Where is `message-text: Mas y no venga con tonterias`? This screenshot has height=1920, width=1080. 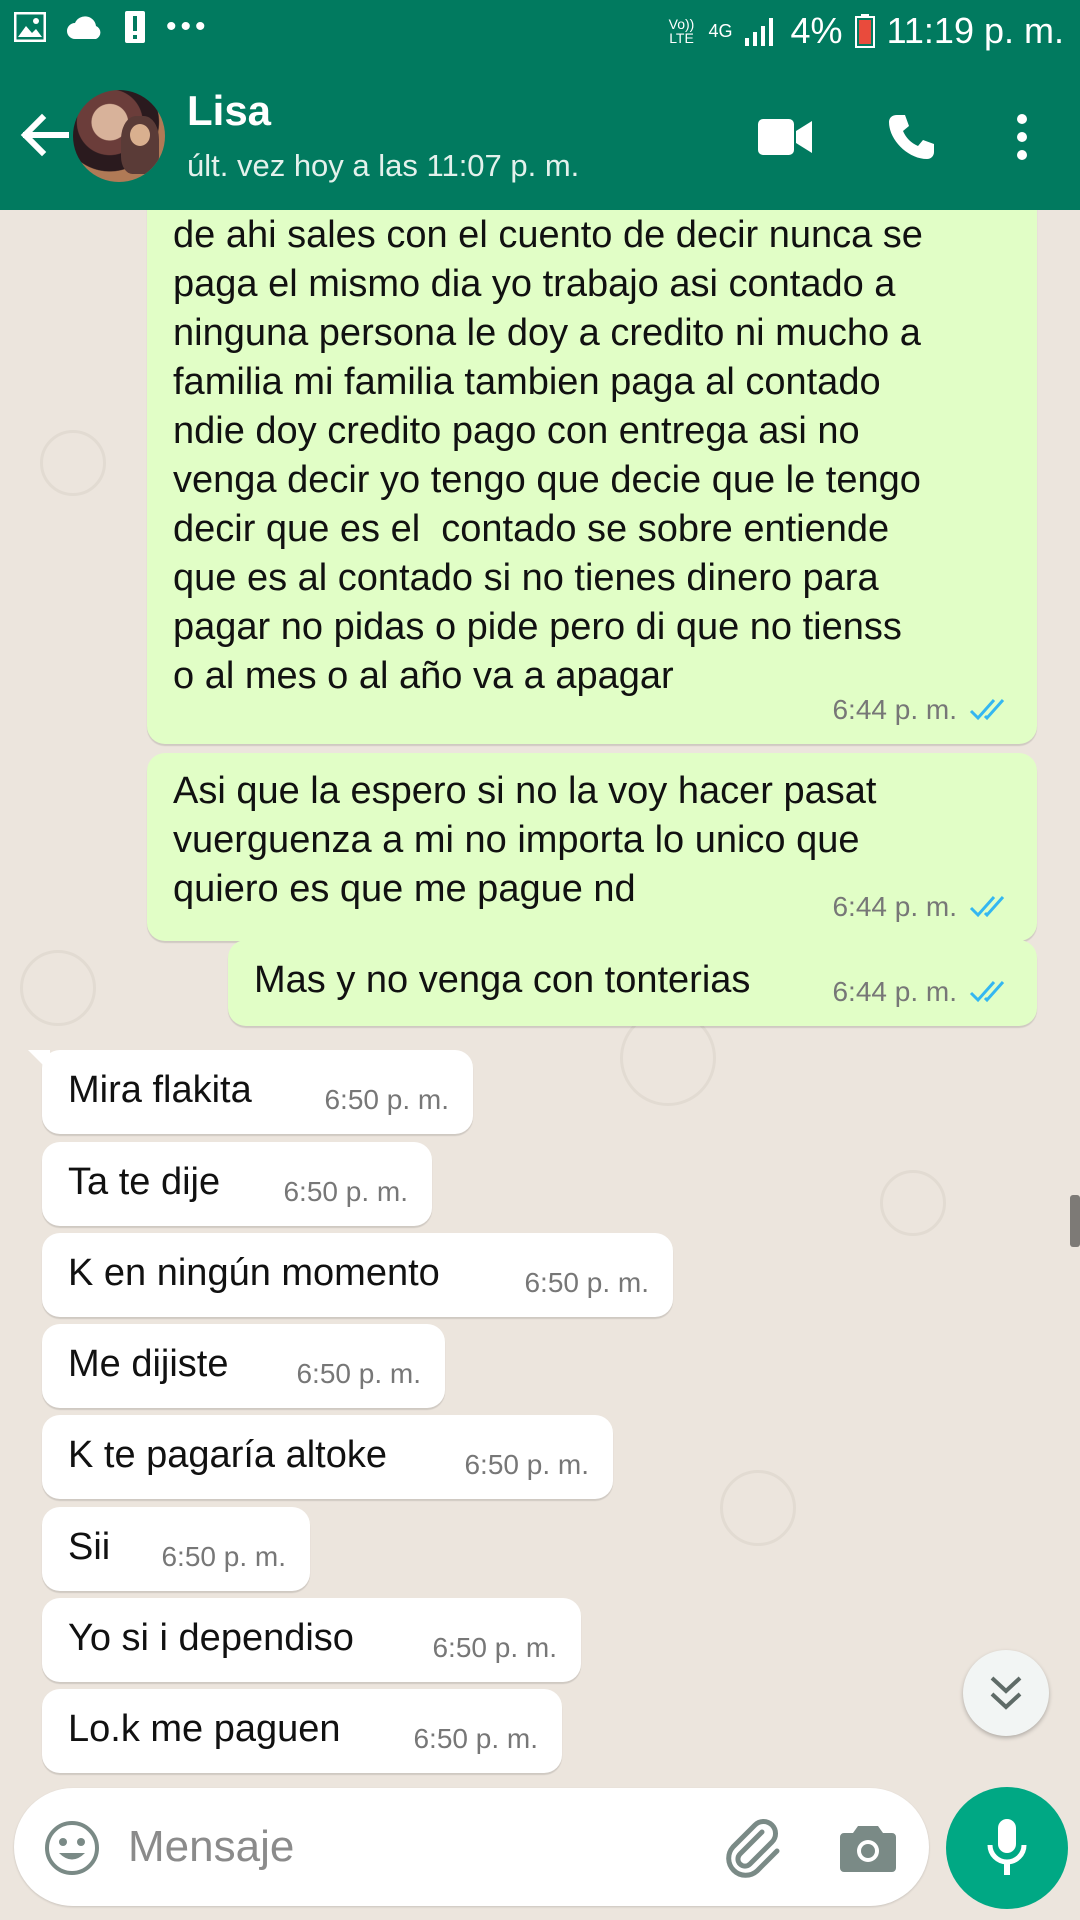
message-text: Mas y no venga con tonterias is located at coordinates (502, 980).